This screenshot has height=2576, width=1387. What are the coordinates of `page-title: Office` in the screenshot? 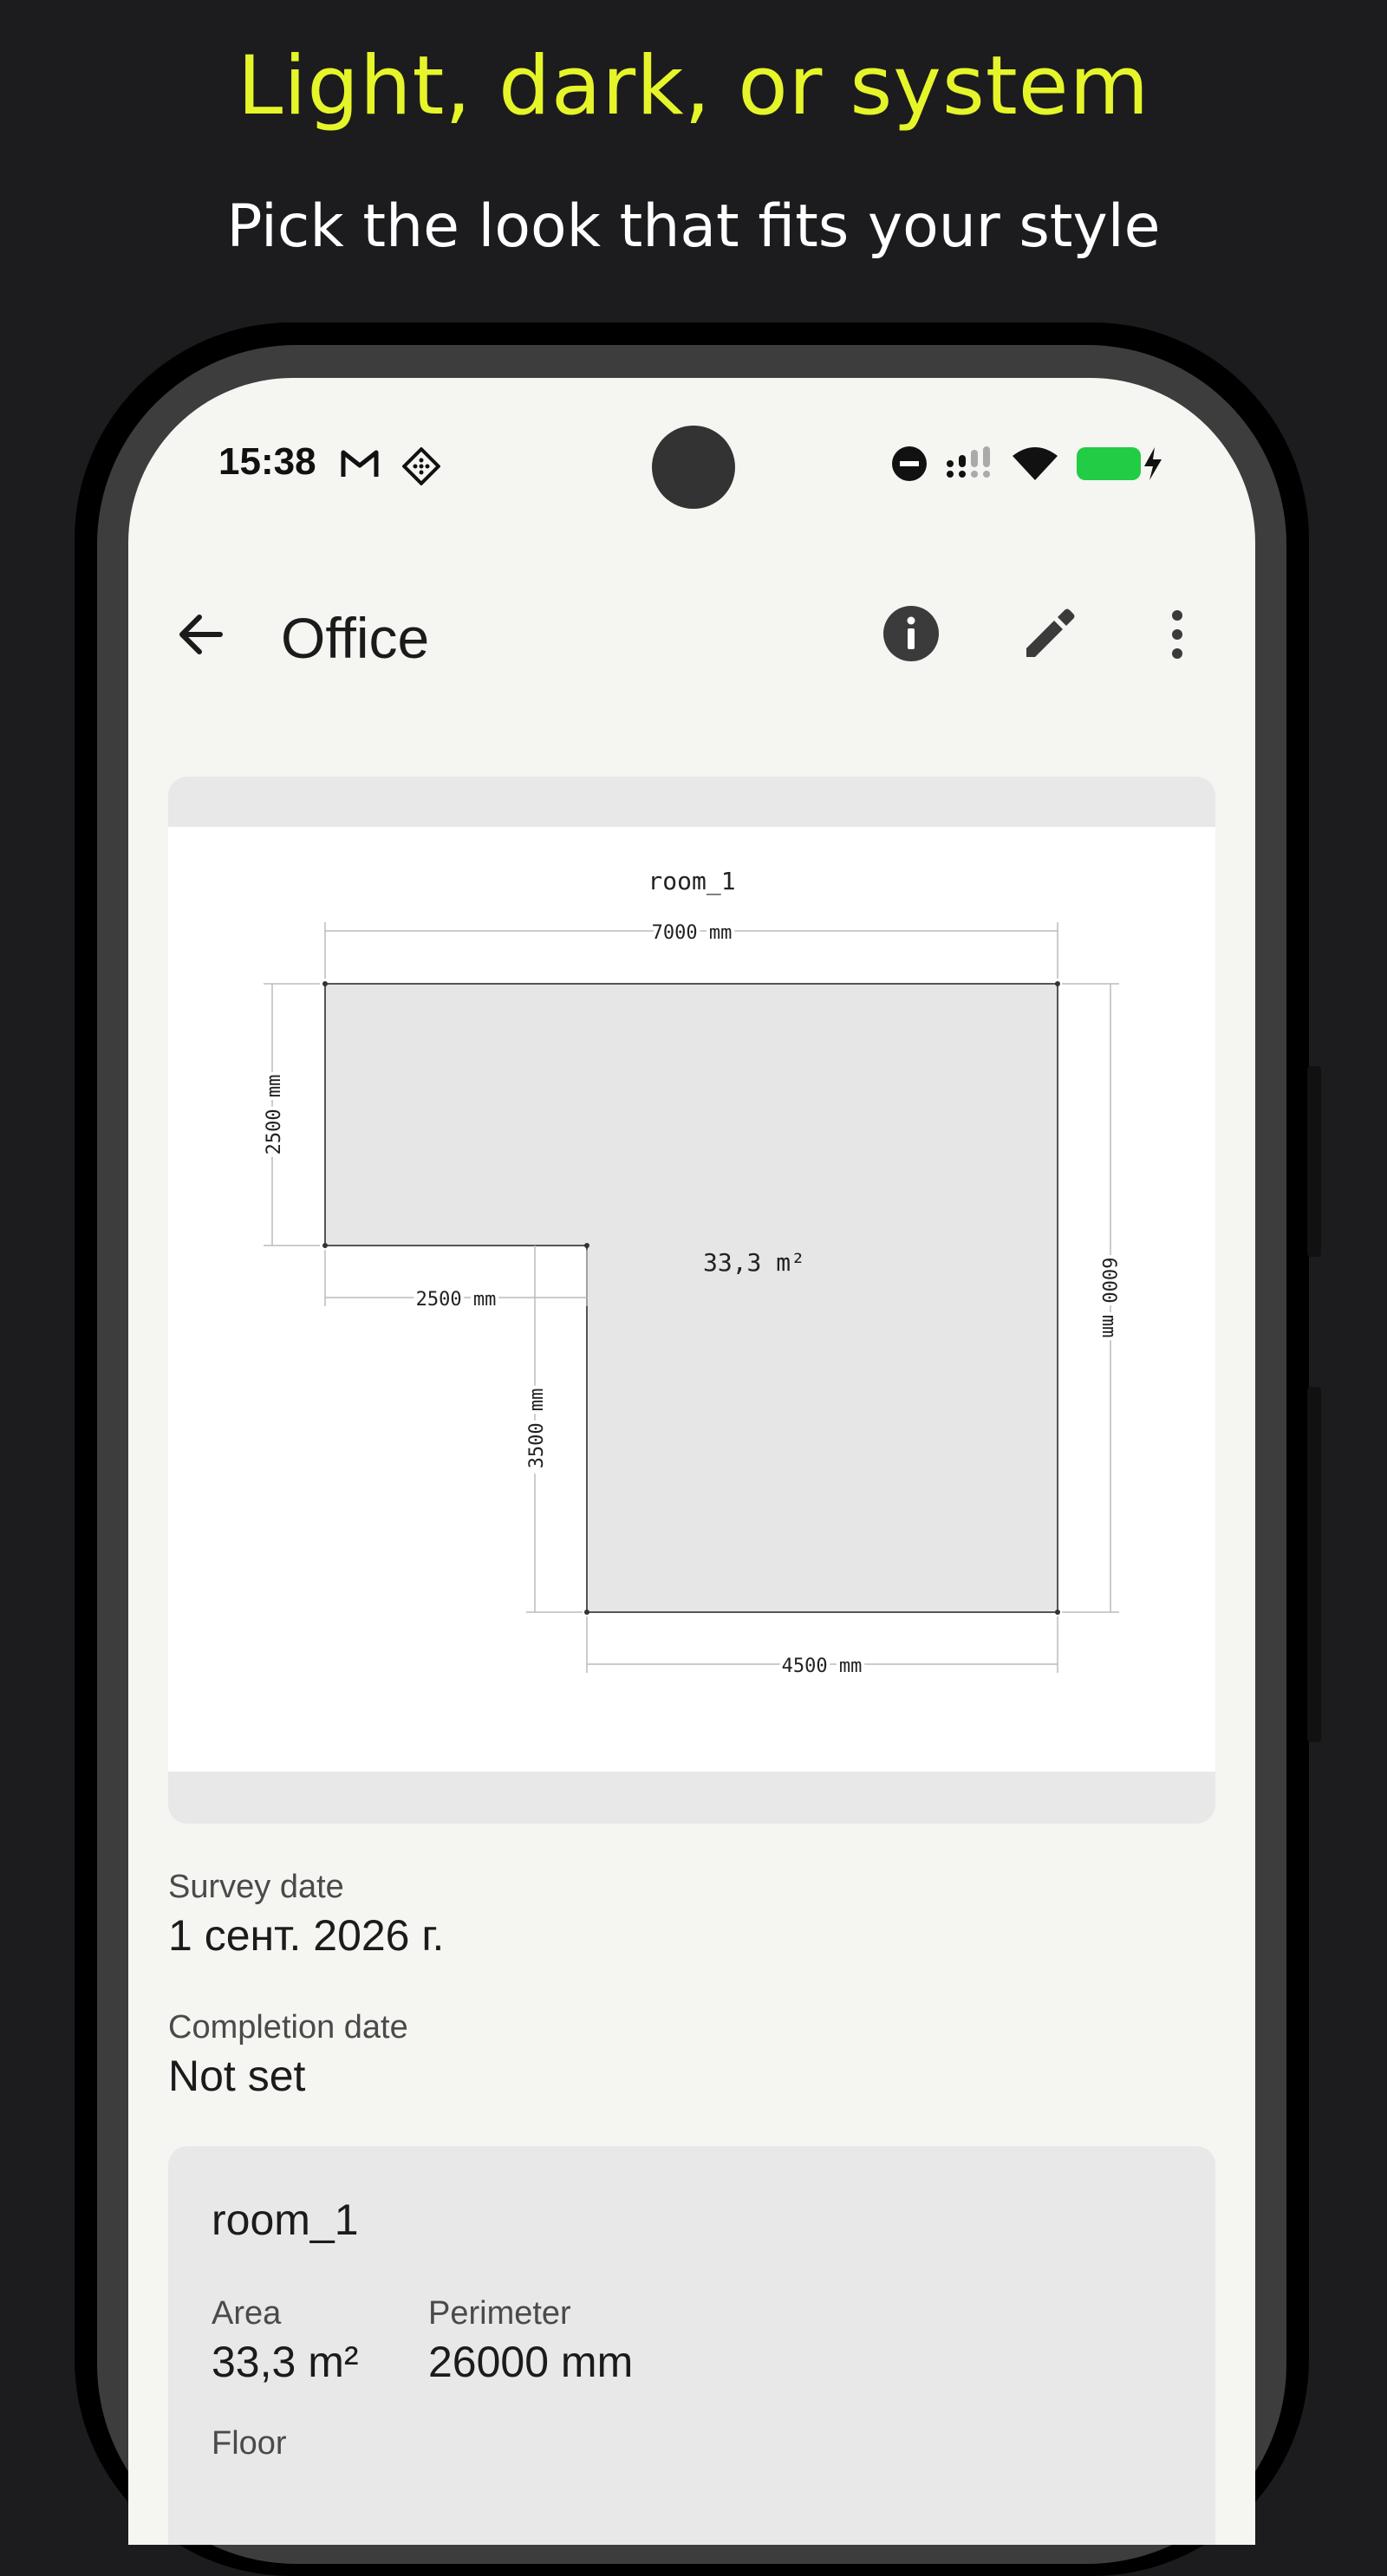 It's located at (355, 638).